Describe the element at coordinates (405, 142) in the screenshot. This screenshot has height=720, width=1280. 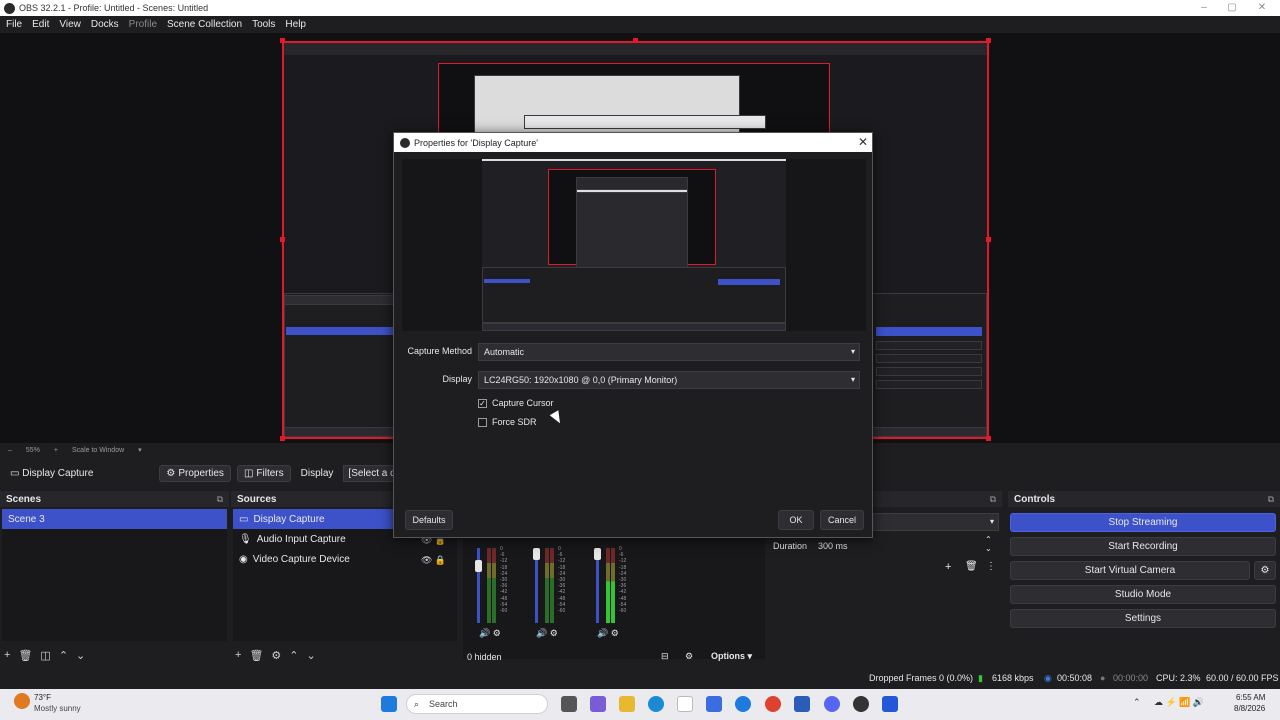
I see `obs-logo-icon` at that location.